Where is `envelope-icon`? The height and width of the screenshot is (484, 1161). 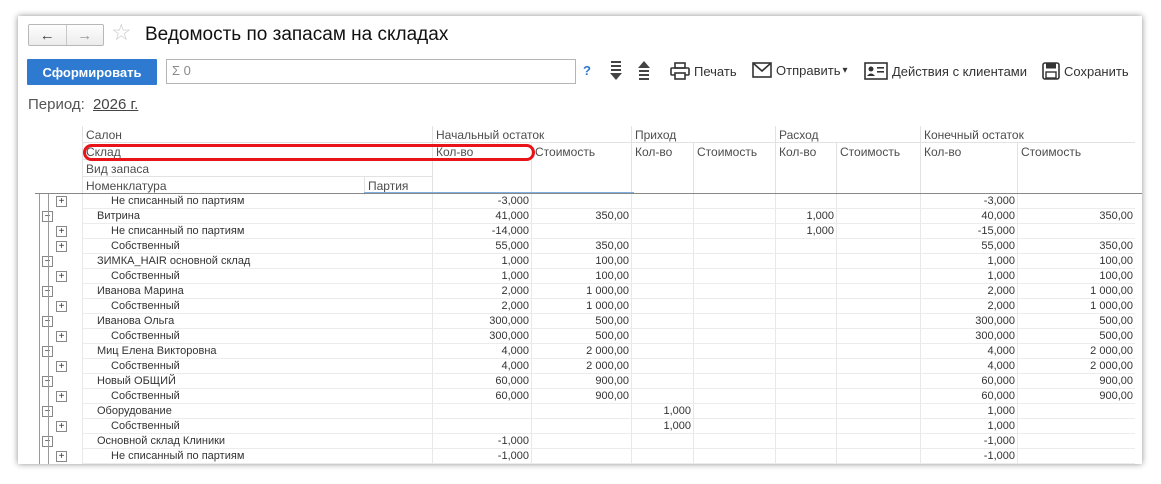
envelope-icon is located at coordinates (762, 70).